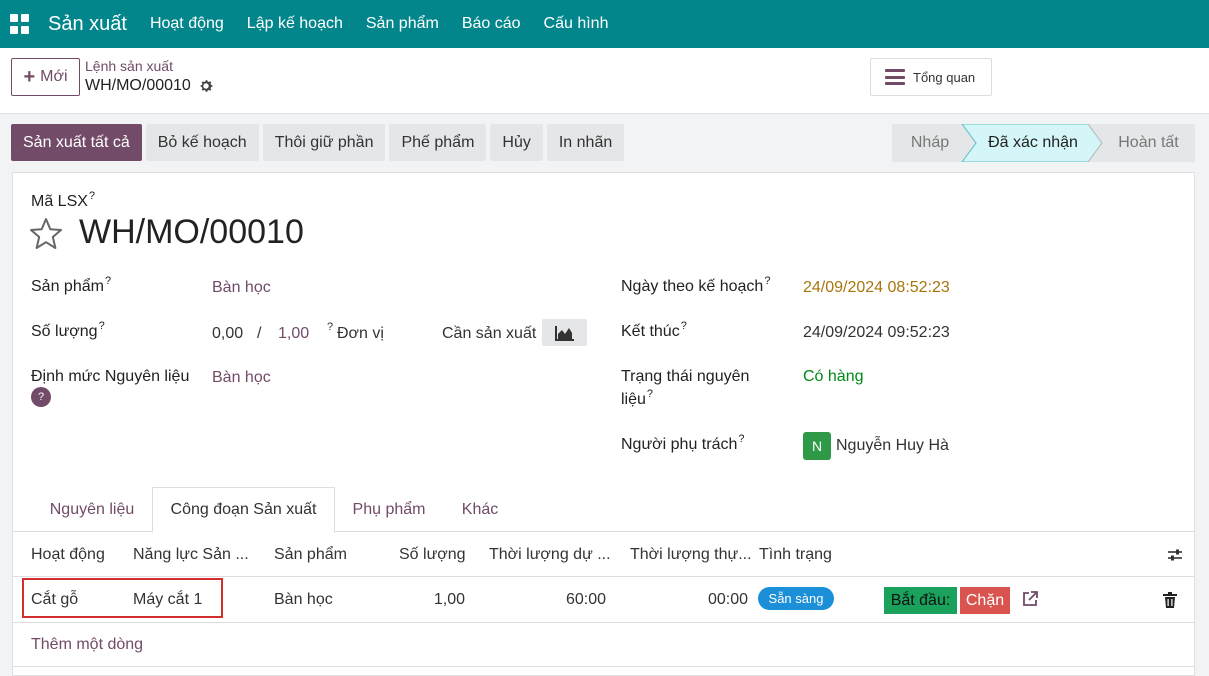 The height and width of the screenshot is (676, 1209). Describe the element at coordinates (920, 600) in the screenshot. I see `start-button: Bắt đầu:` at that location.